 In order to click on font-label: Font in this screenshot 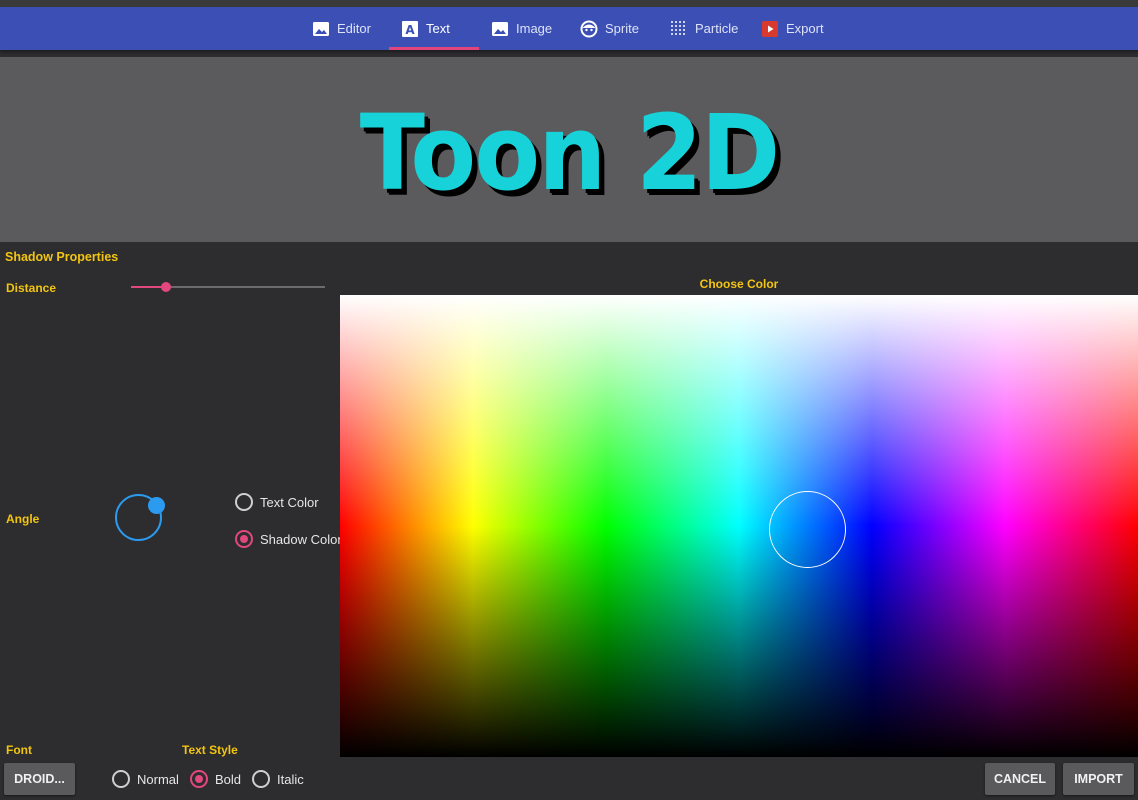, I will do `click(19, 750)`.